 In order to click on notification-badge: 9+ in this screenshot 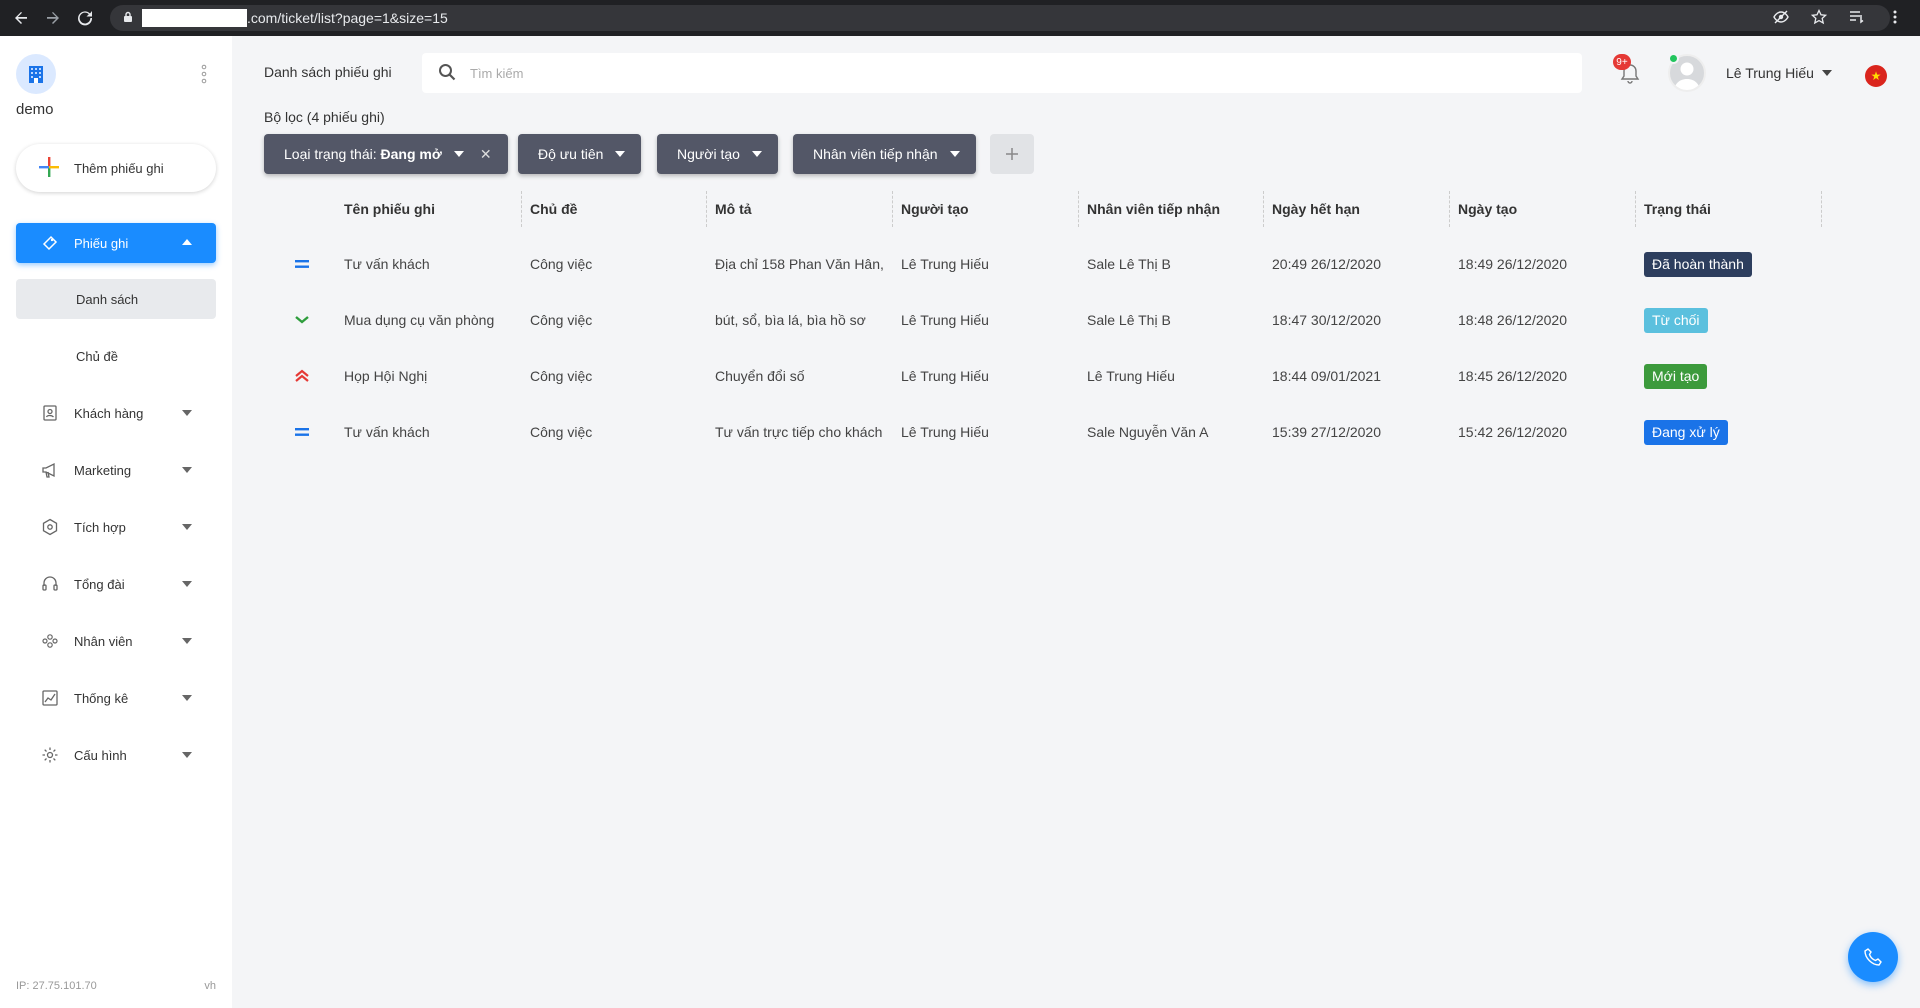, I will do `click(1622, 62)`.